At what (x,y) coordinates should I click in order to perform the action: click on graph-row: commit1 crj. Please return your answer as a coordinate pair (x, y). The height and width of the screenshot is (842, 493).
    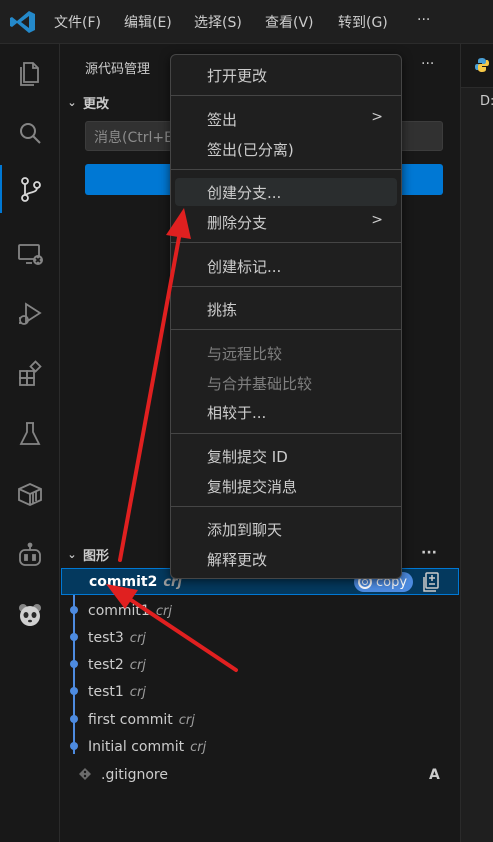
    Looking at the image, I should click on (260, 610).